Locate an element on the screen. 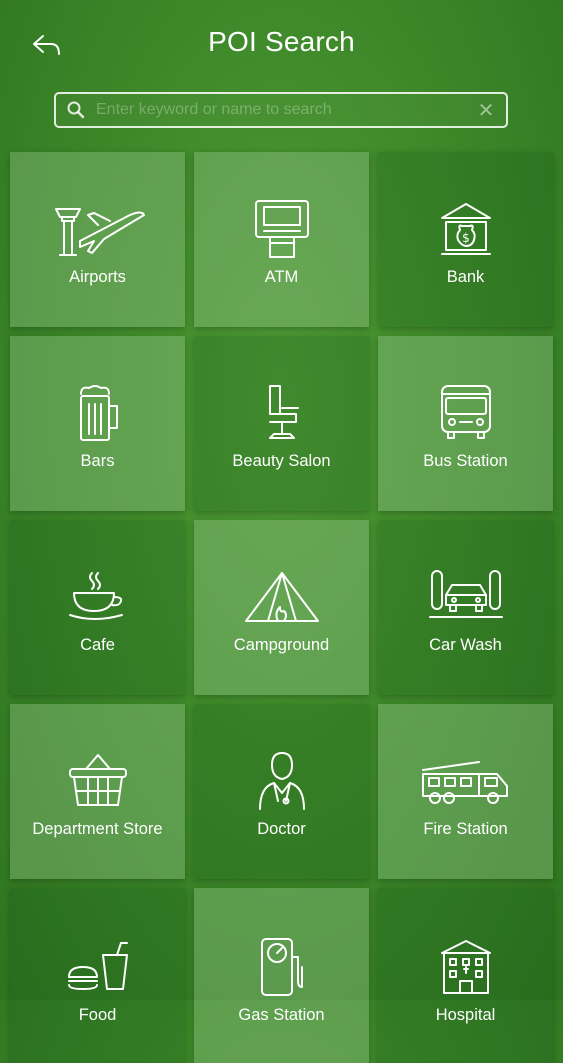 The width and height of the screenshot is (563, 1063). airport-icon is located at coordinates (99, 232).